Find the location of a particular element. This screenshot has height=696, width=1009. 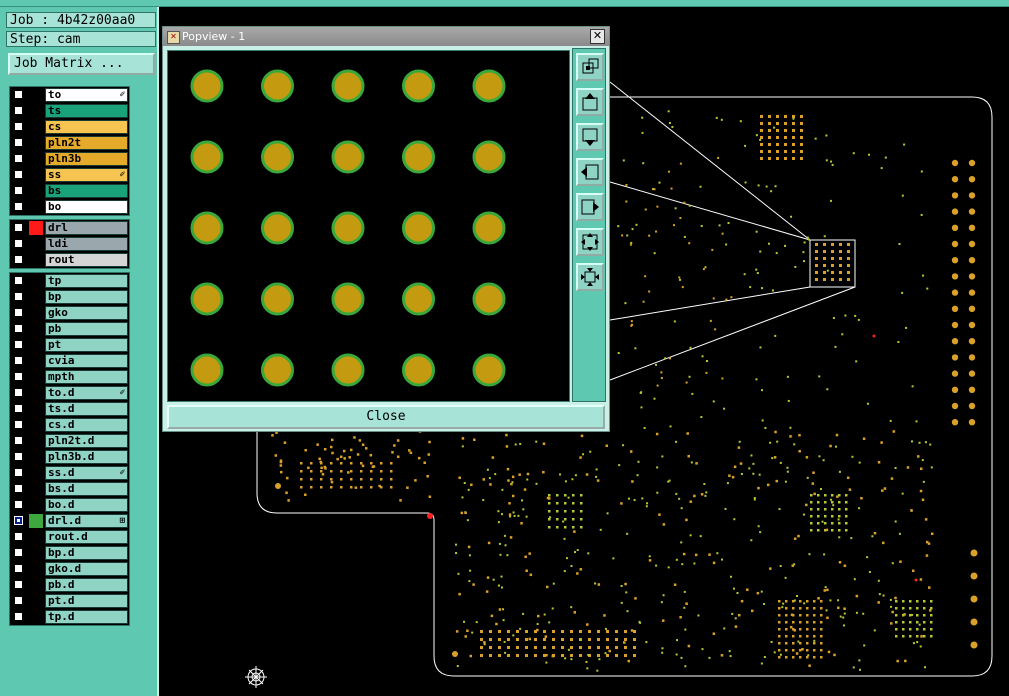

layer-row-pln2t-d: pln2t.d is located at coordinates (69, 441).